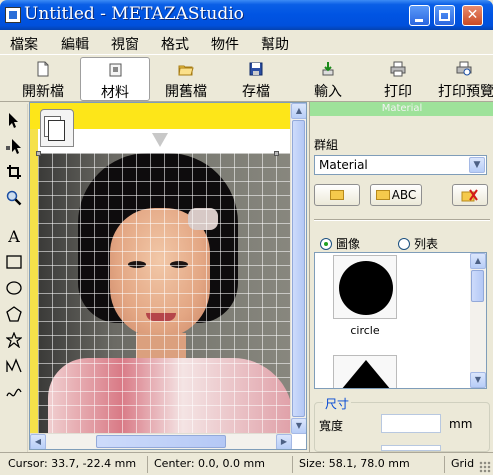  I want to click on pointer-icon, so click(13, 120).